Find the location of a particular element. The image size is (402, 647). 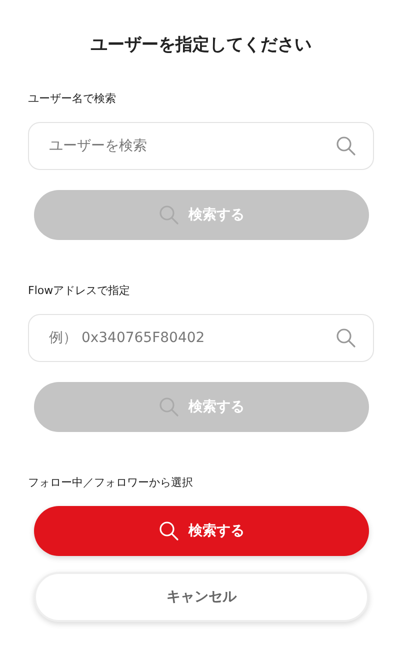

section-label: フォロー中／フォロワーから選択 is located at coordinates (111, 483).